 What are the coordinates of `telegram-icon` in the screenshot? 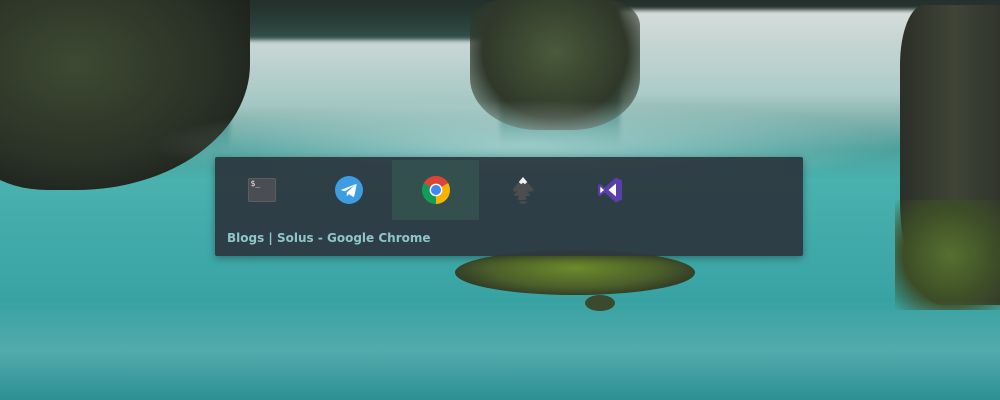 It's located at (349, 190).